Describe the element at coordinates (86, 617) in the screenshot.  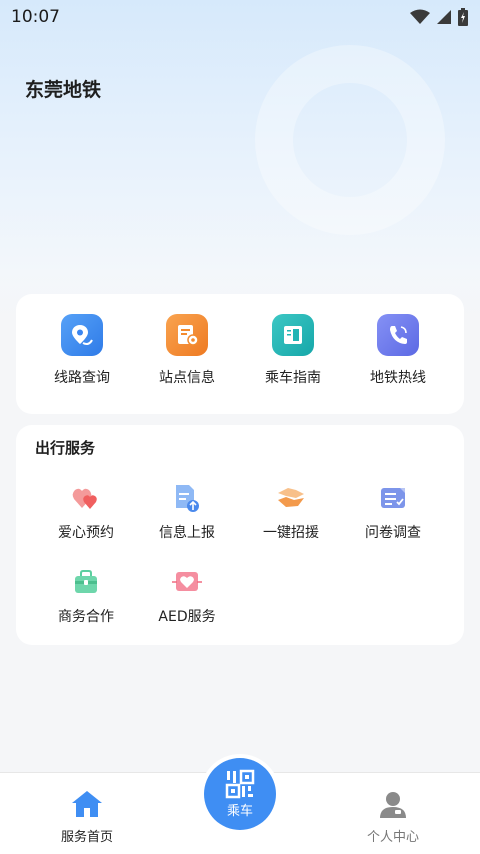
I see `service-label: 商务合作` at that location.